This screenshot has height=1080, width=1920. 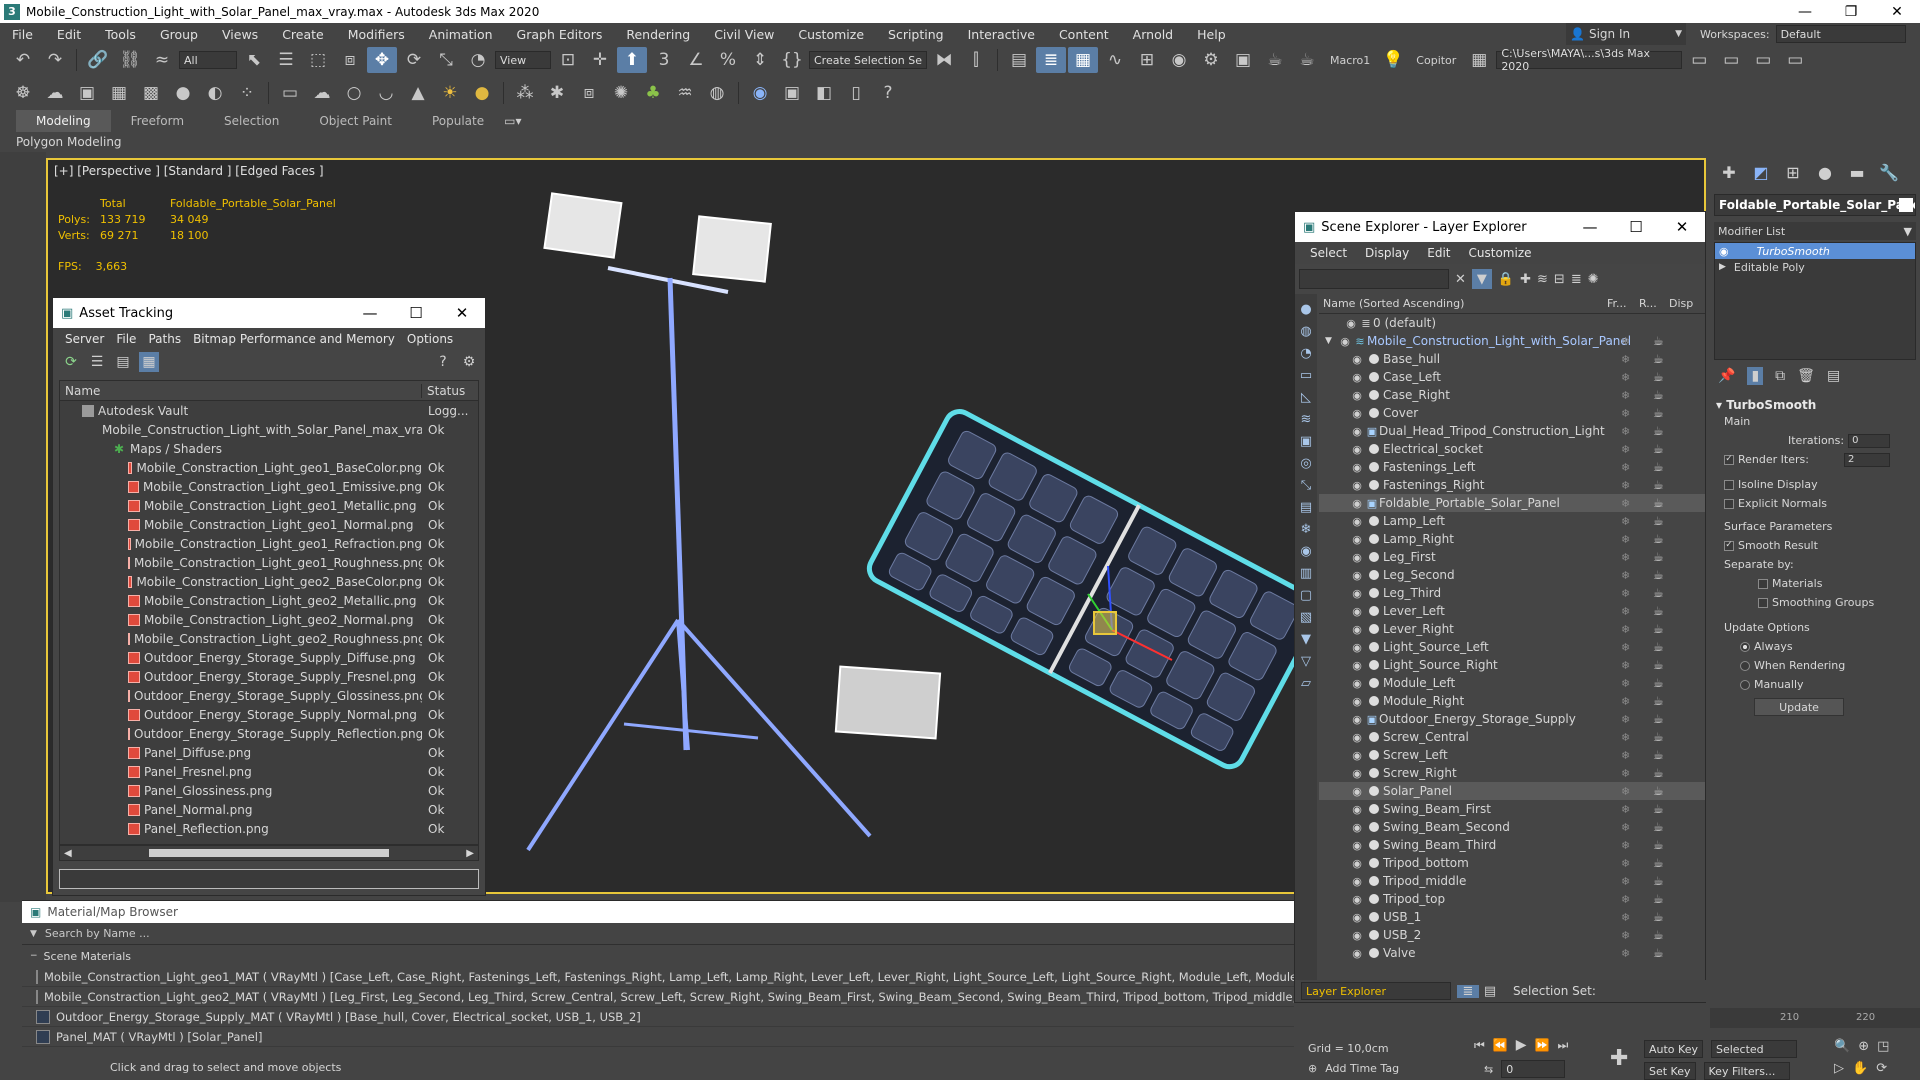 What do you see at coordinates (183, 93) in the screenshot?
I see `geometry-icon: ●` at bounding box center [183, 93].